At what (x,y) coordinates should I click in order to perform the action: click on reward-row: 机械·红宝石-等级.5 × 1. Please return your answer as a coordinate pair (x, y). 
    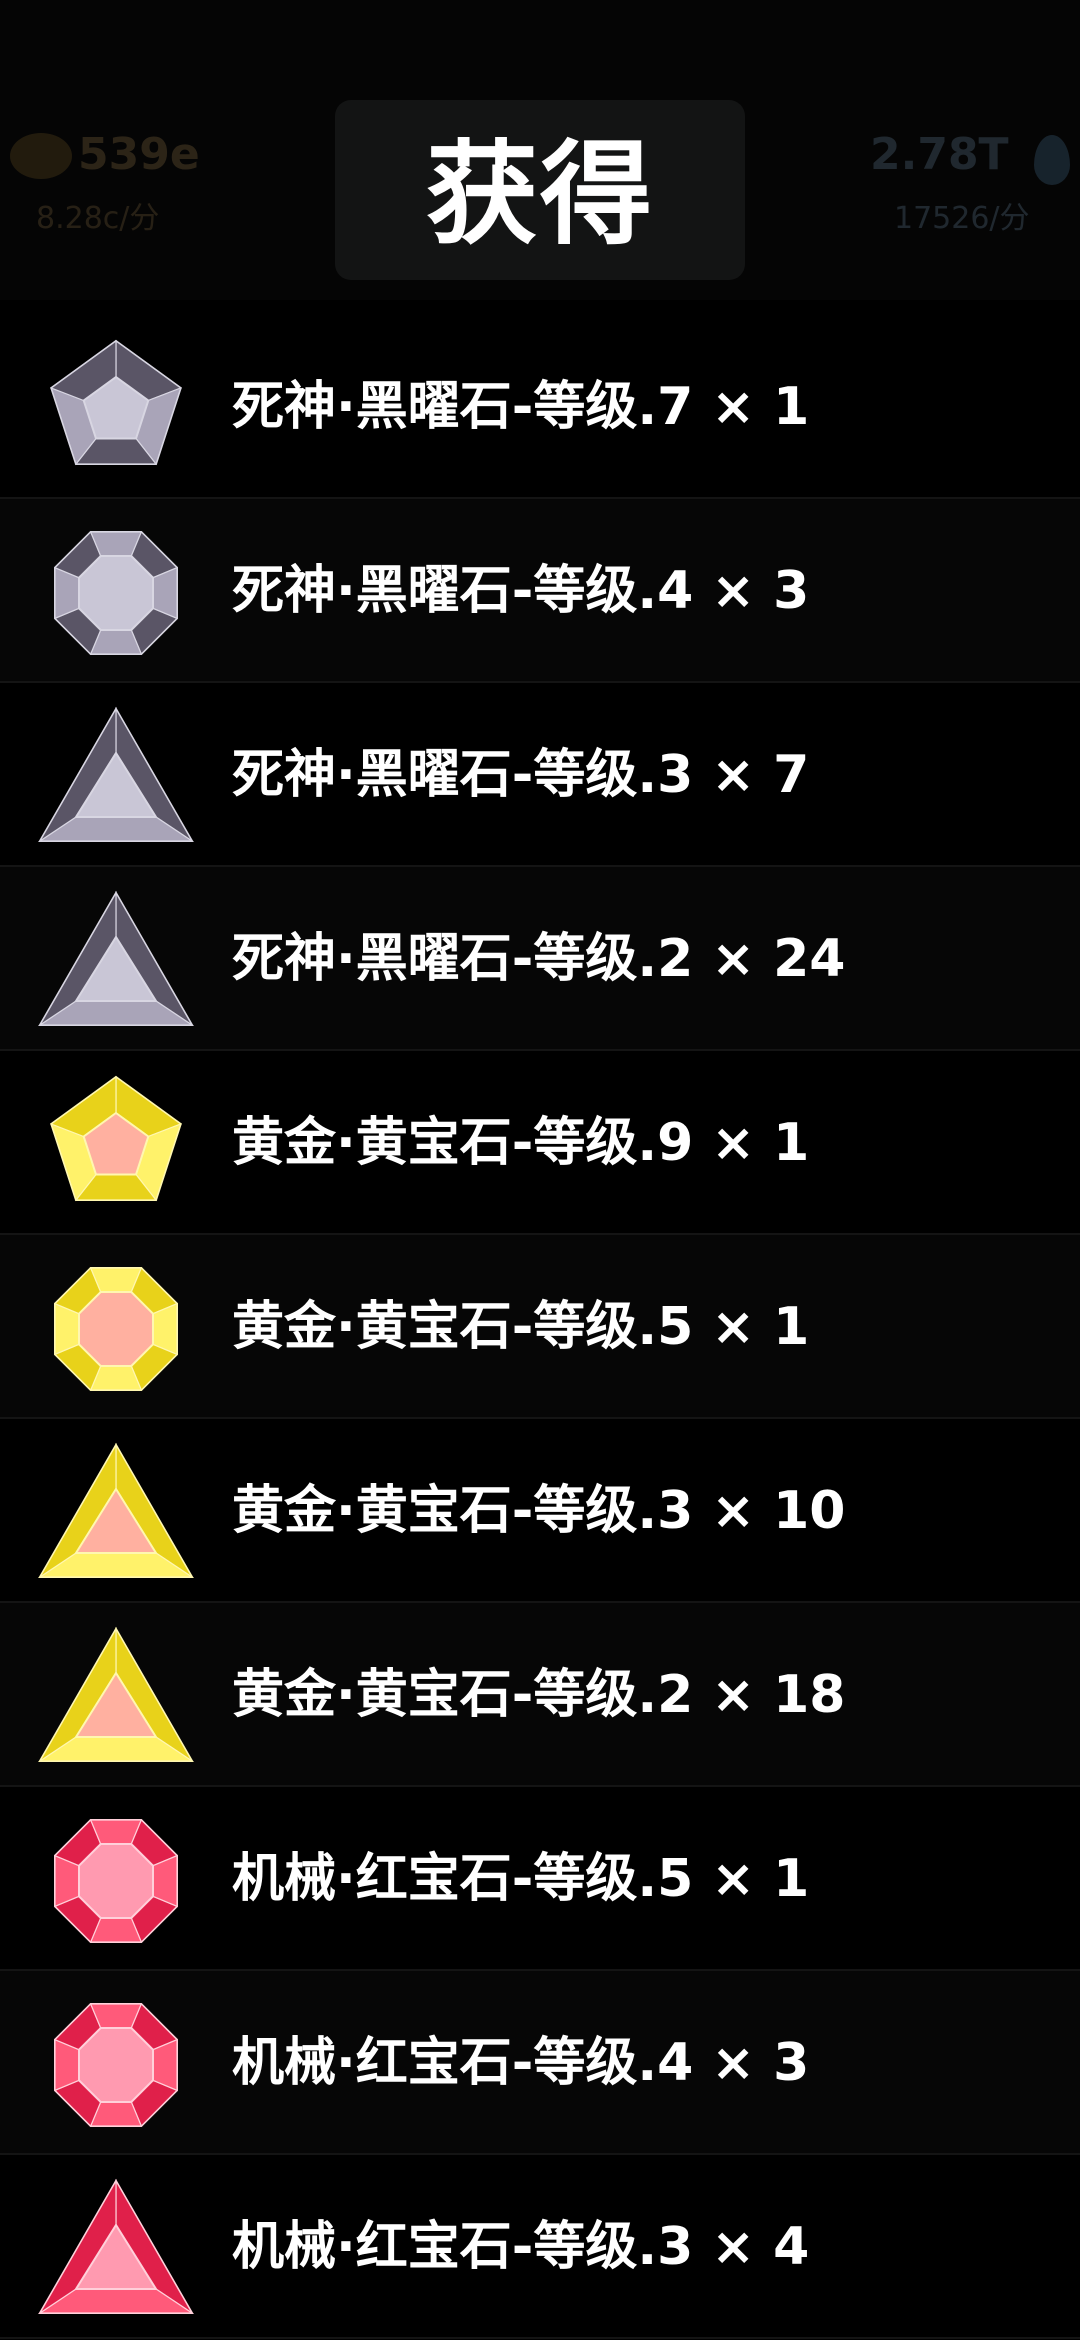
    Looking at the image, I should click on (540, 1879).